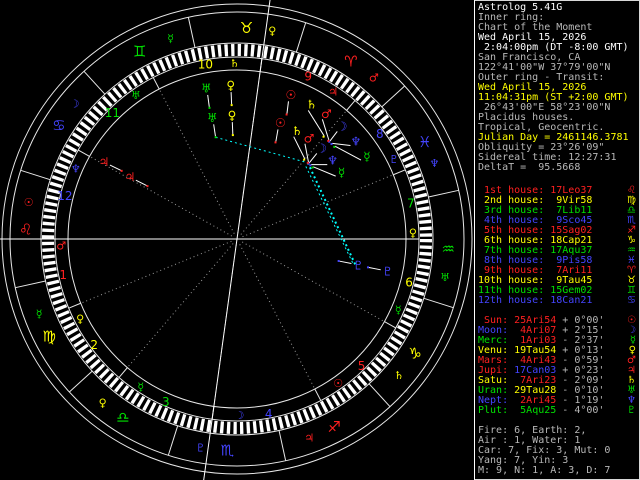  What do you see at coordinates (362, 366) in the screenshot?
I see `house-number-5: 5` at bounding box center [362, 366].